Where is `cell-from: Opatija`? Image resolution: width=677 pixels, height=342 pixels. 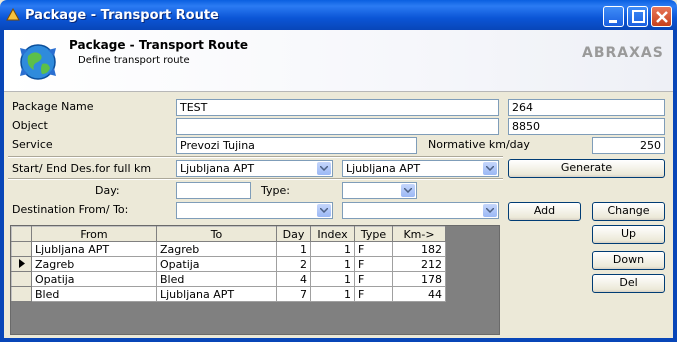 cell-from: Opatija is located at coordinates (94, 279).